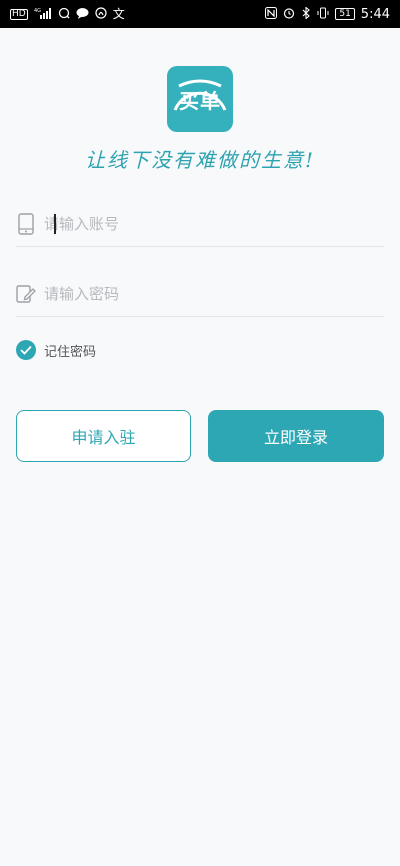  Describe the element at coordinates (26, 224) in the screenshot. I see `phone-icon` at that location.